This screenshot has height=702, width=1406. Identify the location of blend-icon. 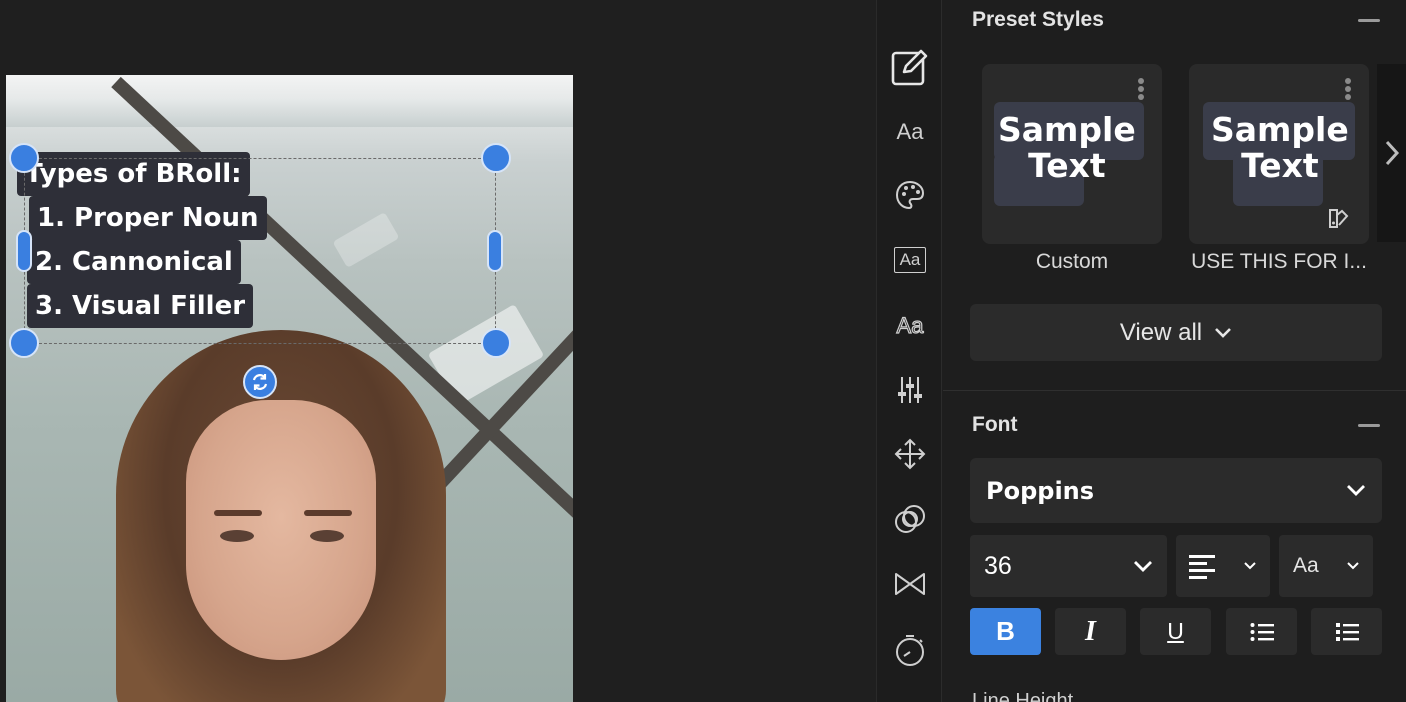
(910, 519).